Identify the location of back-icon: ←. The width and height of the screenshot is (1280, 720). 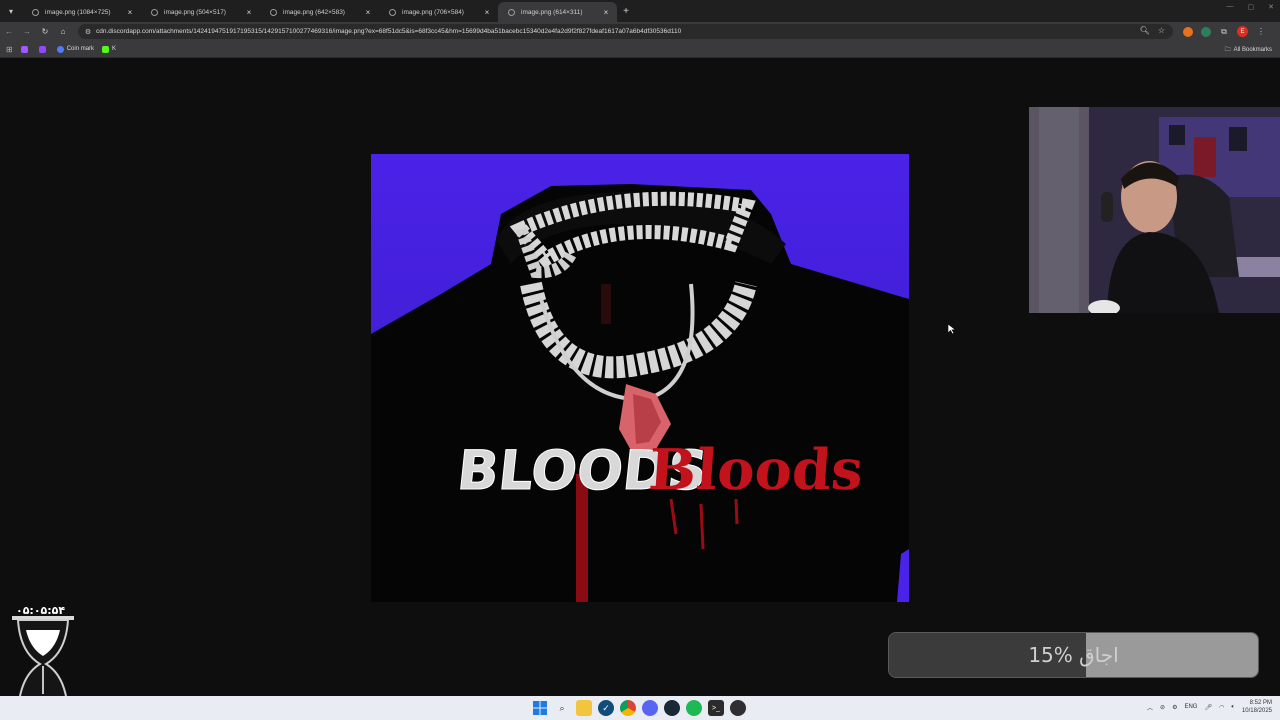
(9, 31).